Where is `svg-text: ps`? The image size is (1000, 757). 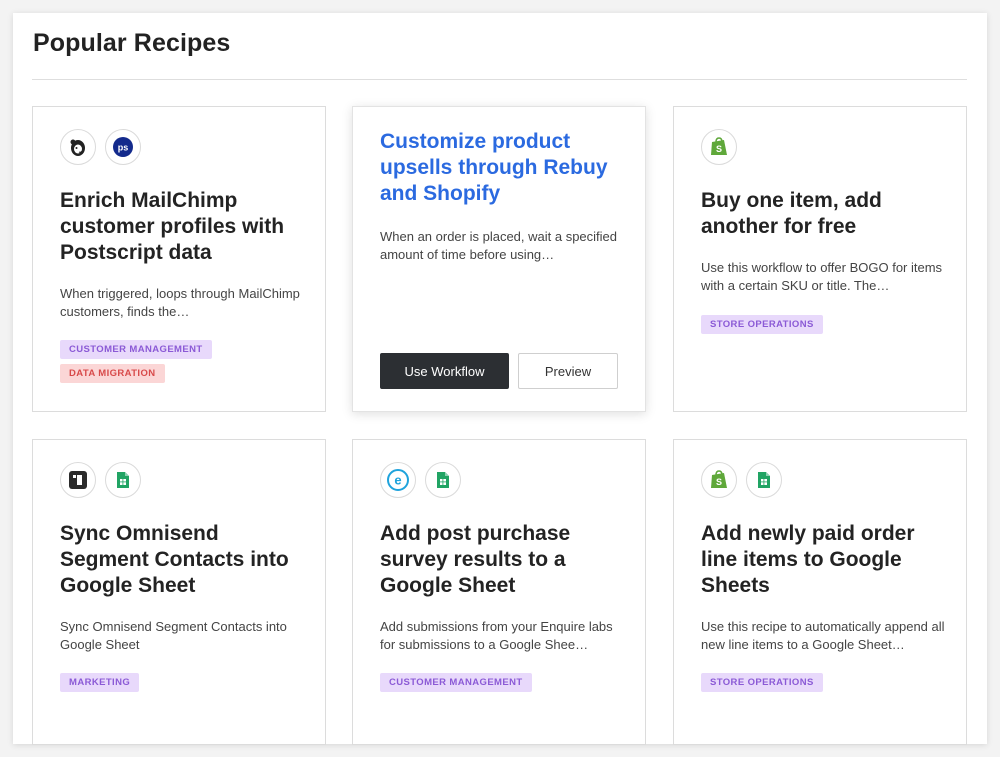
svg-text: ps is located at coordinates (123, 148).